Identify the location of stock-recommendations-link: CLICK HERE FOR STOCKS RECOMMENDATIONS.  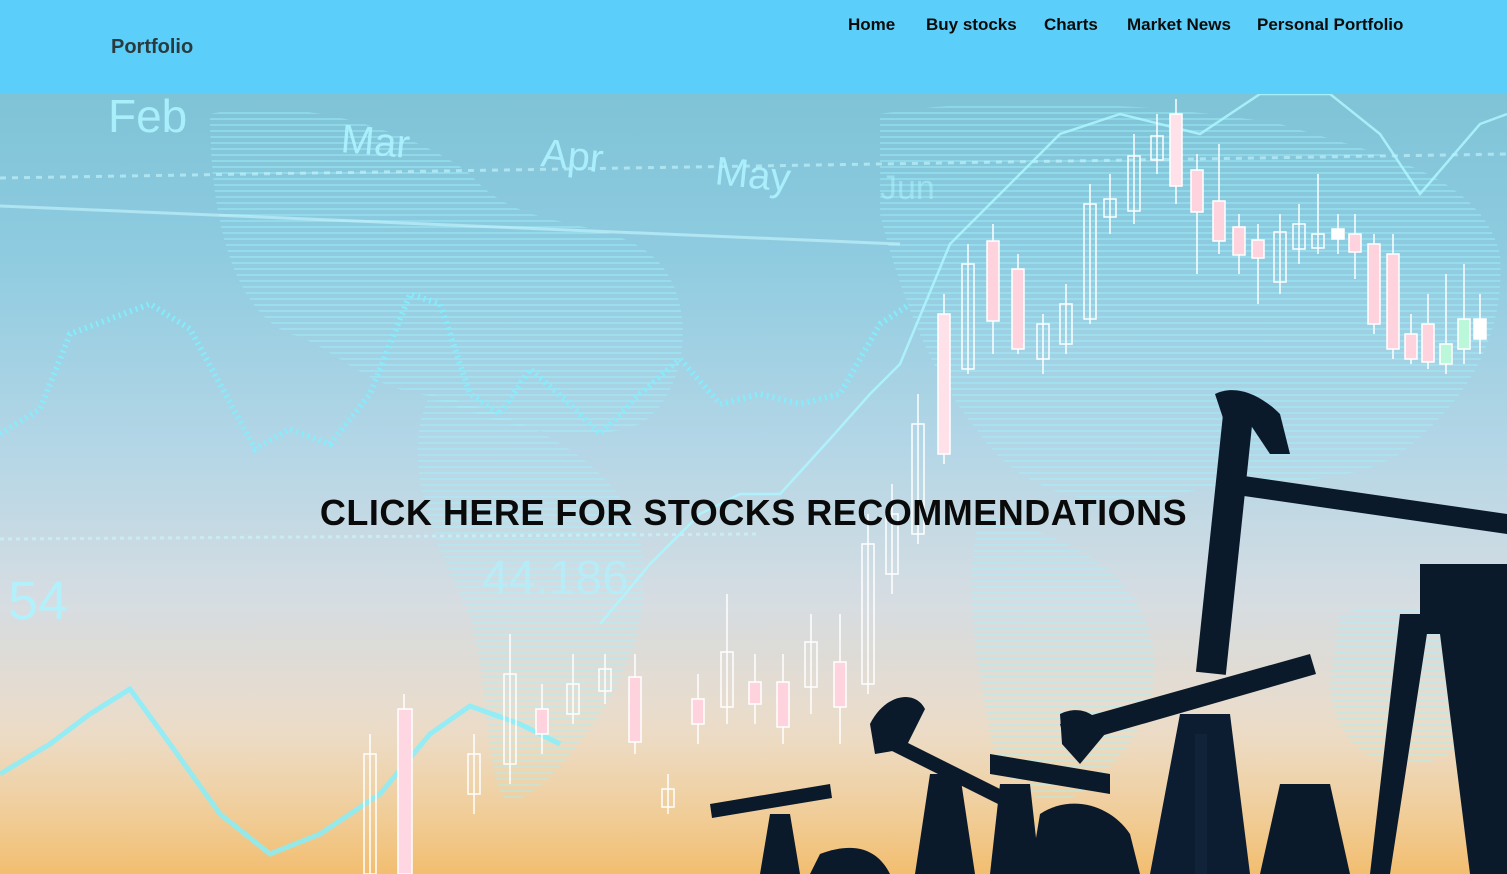
(753, 513).